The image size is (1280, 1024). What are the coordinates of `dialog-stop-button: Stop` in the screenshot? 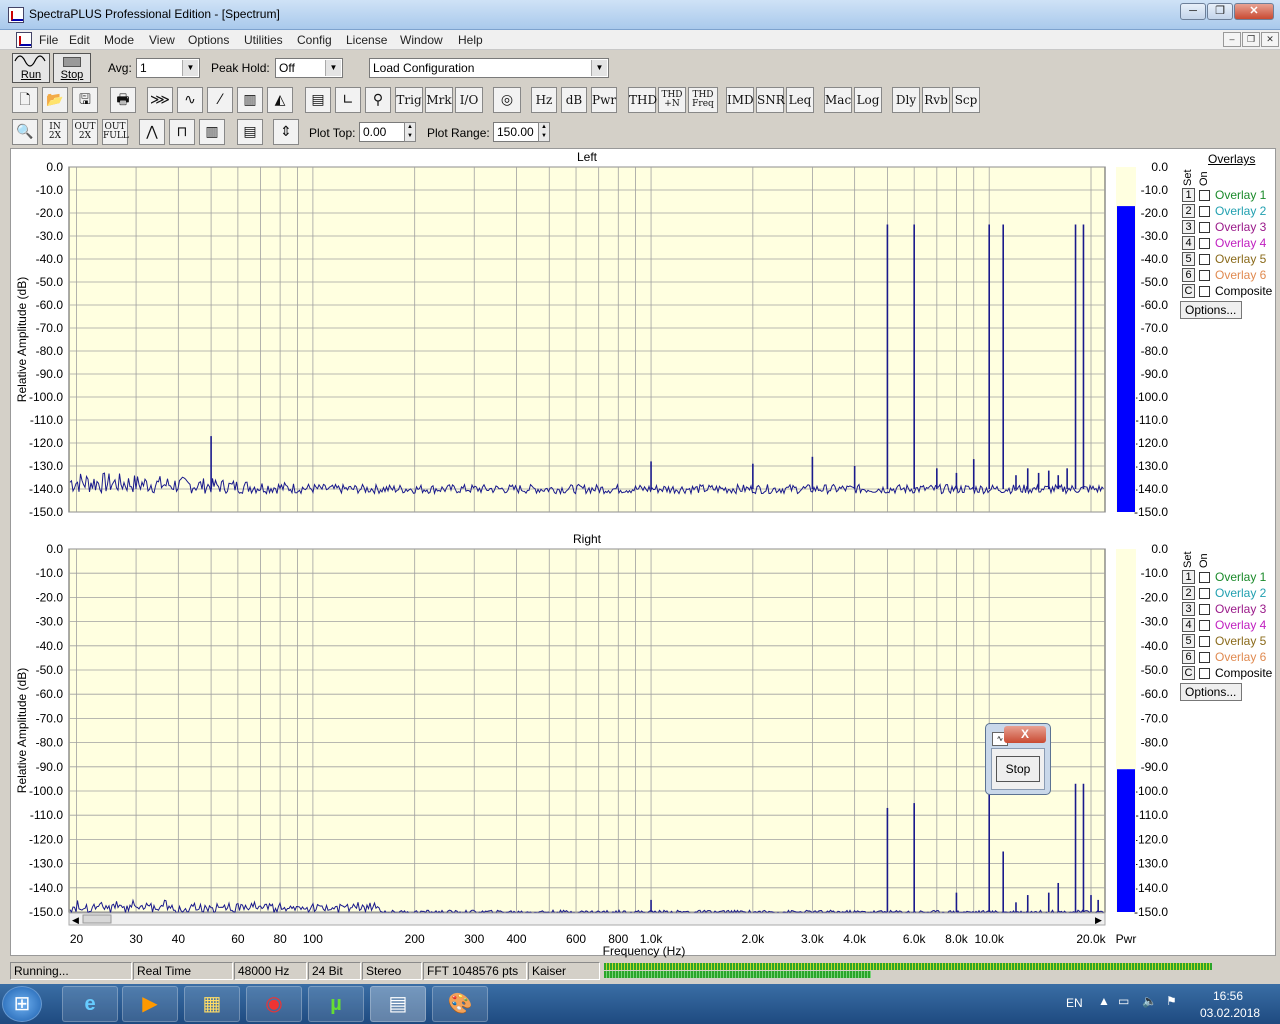 It's located at (1018, 769).